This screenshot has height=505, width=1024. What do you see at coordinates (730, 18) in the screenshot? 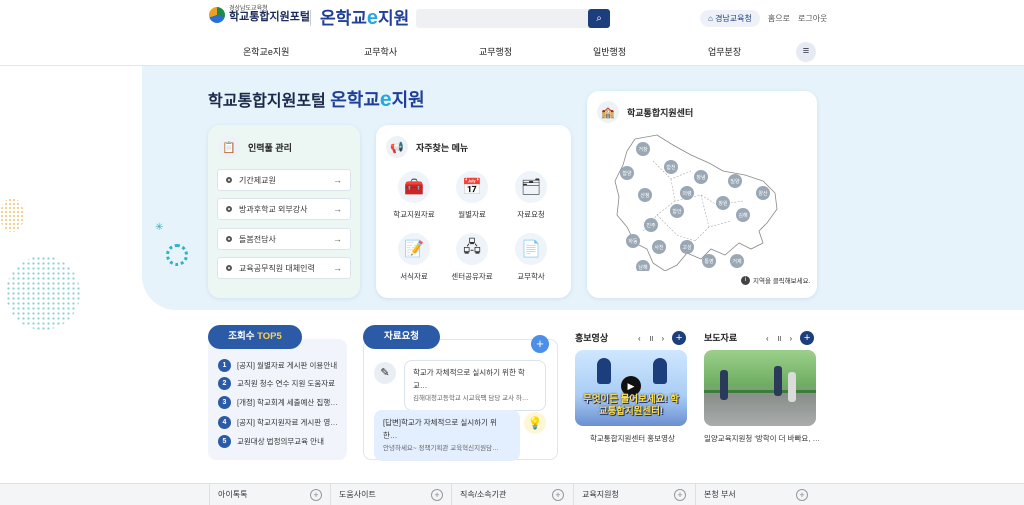
I see `office-badge: ⌂ 경남교육청` at bounding box center [730, 18].